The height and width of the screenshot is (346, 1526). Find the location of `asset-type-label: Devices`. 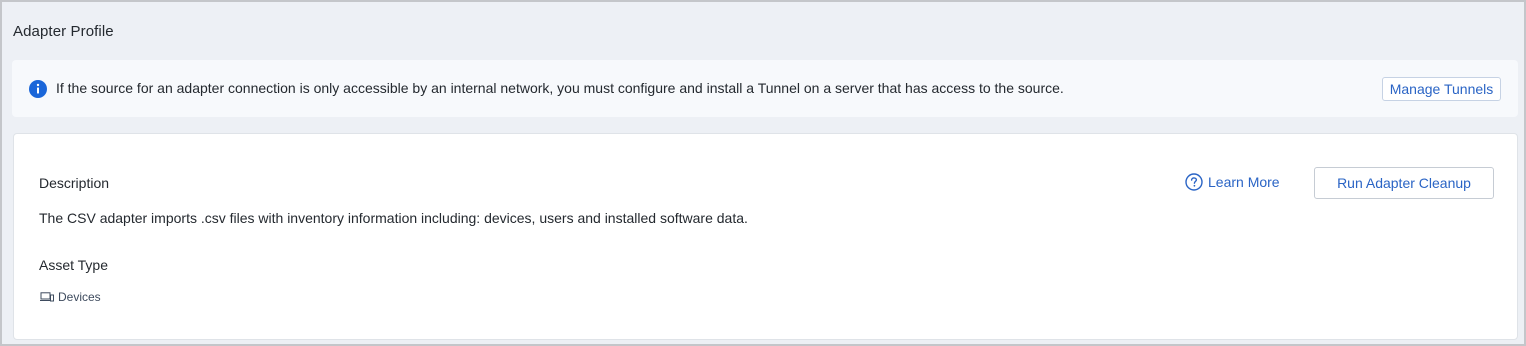

asset-type-label: Devices is located at coordinates (79, 297).